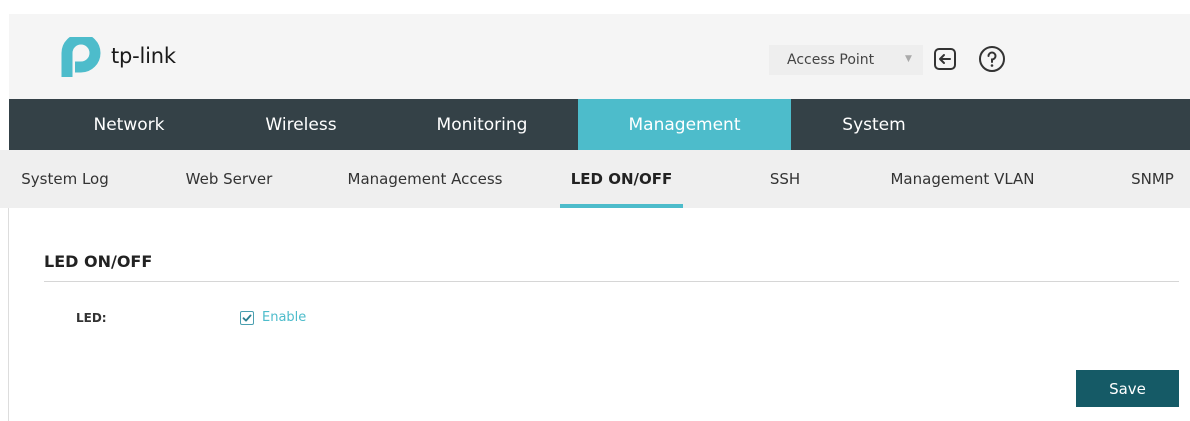  Describe the element at coordinates (908, 59) in the screenshot. I see `chevron-down-icon: ▼` at that location.